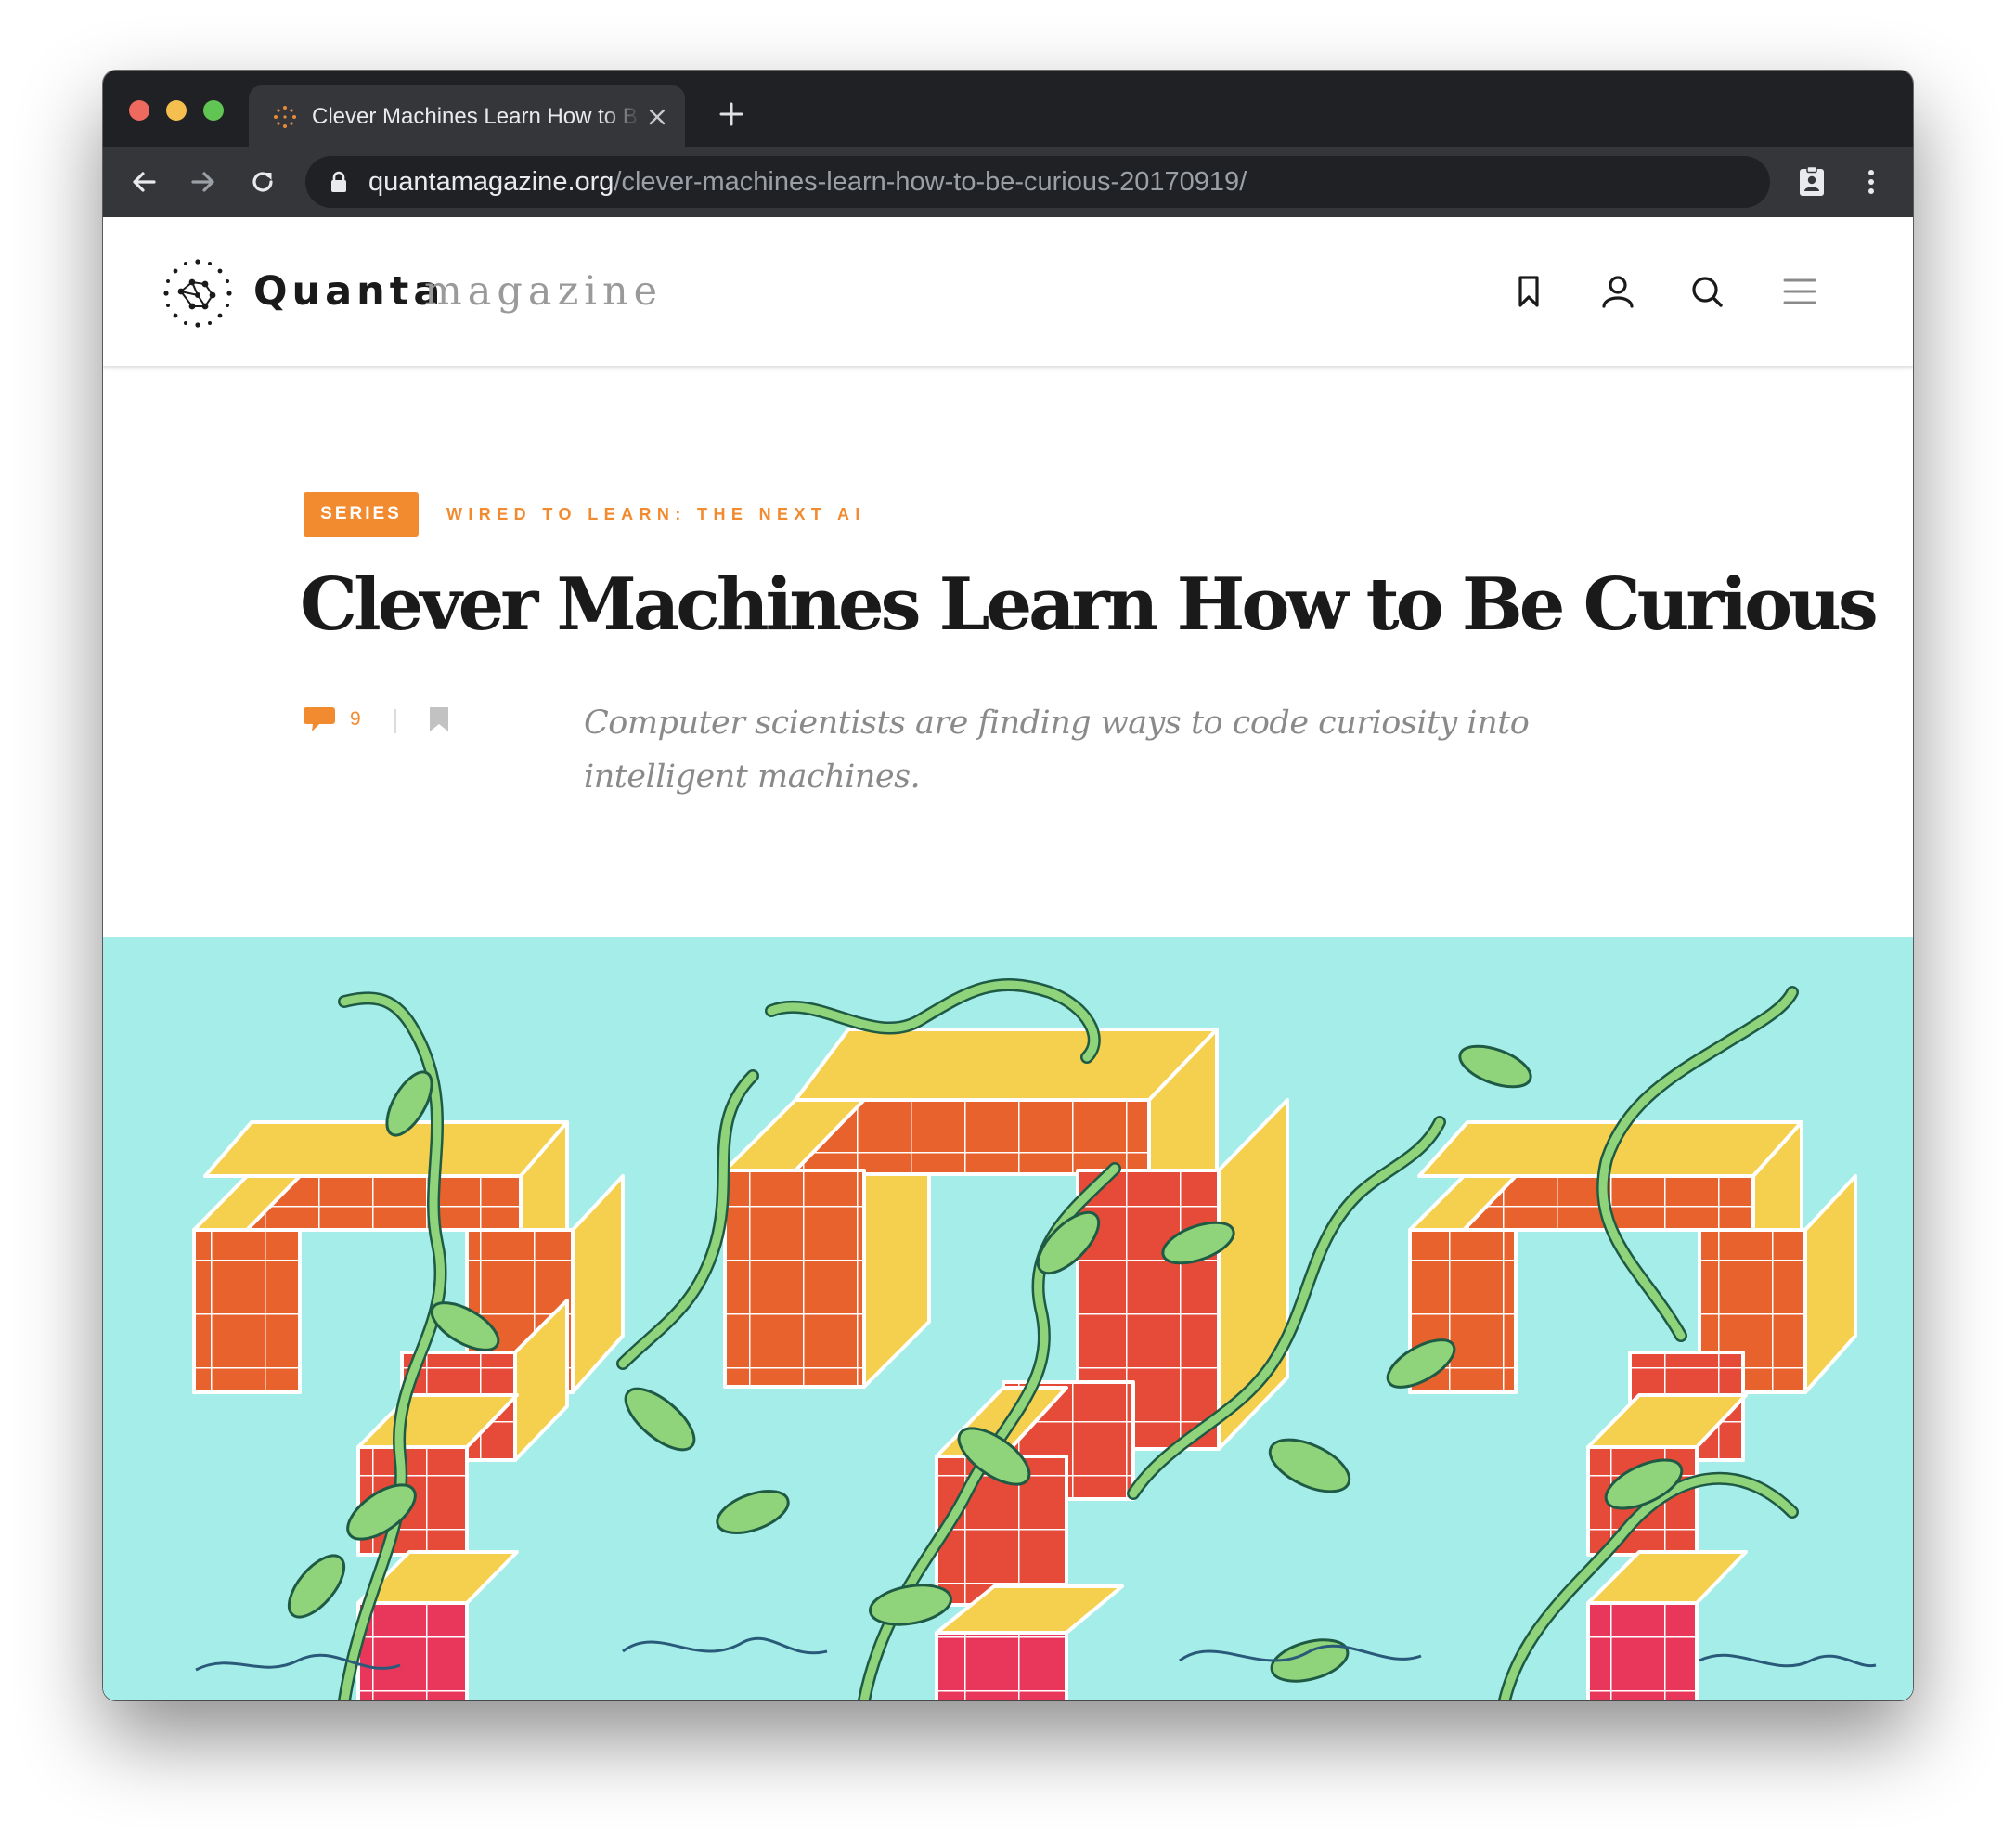 The width and height of the screenshot is (2016, 1836). What do you see at coordinates (1089, 604) in the screenshot?
I see `article-headline: Clever Machines Learn How to Be Curious` at bounding box center [1089, 604].